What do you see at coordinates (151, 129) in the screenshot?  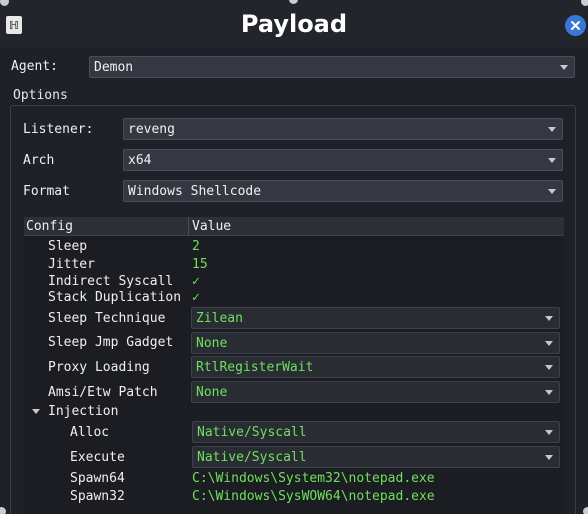 I see `listener-select-value: reveng` at bounding box center [151, 129].